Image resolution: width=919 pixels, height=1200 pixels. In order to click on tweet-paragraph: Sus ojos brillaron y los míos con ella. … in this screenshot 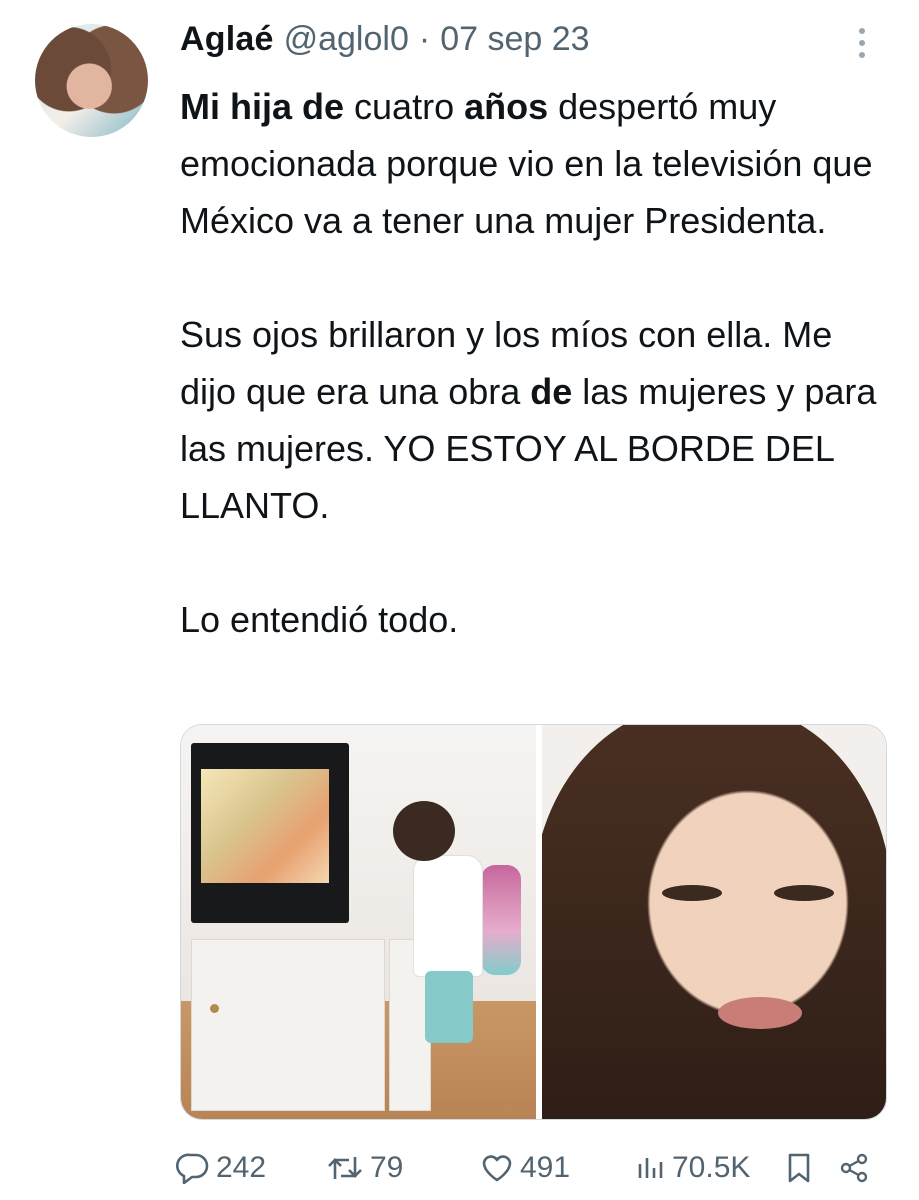, I will do `click(537, 420)`.